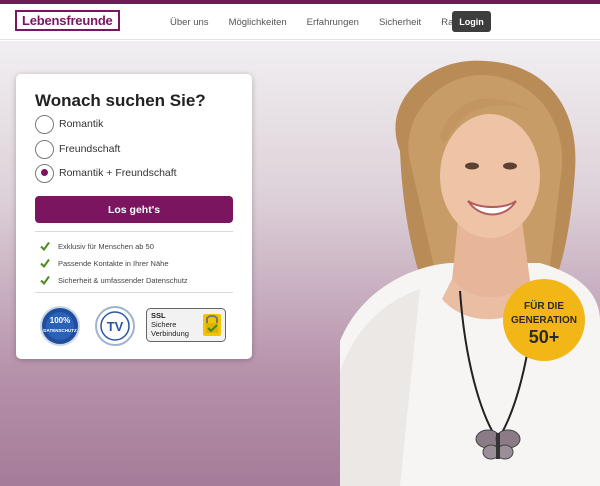  What do you see at coordinates (186, 325) in the screenshot?
I see `ssl-badge: SSL Sichere Verbindung` at bounding box center [186, 325].